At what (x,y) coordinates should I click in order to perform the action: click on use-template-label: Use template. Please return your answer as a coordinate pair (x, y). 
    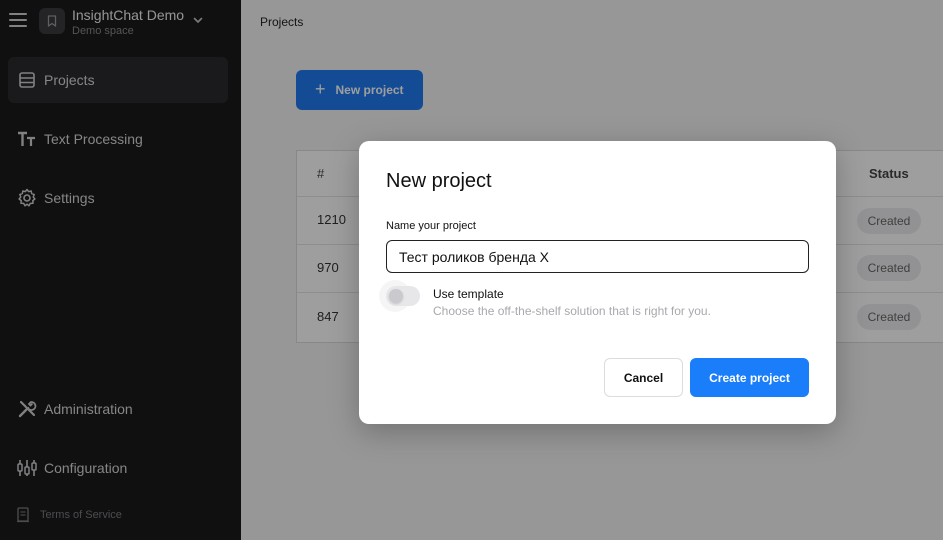
    Looking at the image, I should click on (468, 294).